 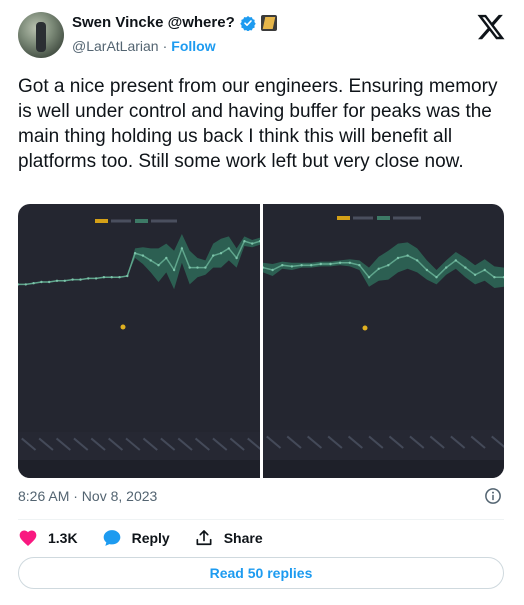 What do you see at coordinates (248, 23) in the screenshot?
I see `verified-badge-icon` at bounding box center [248, 23].